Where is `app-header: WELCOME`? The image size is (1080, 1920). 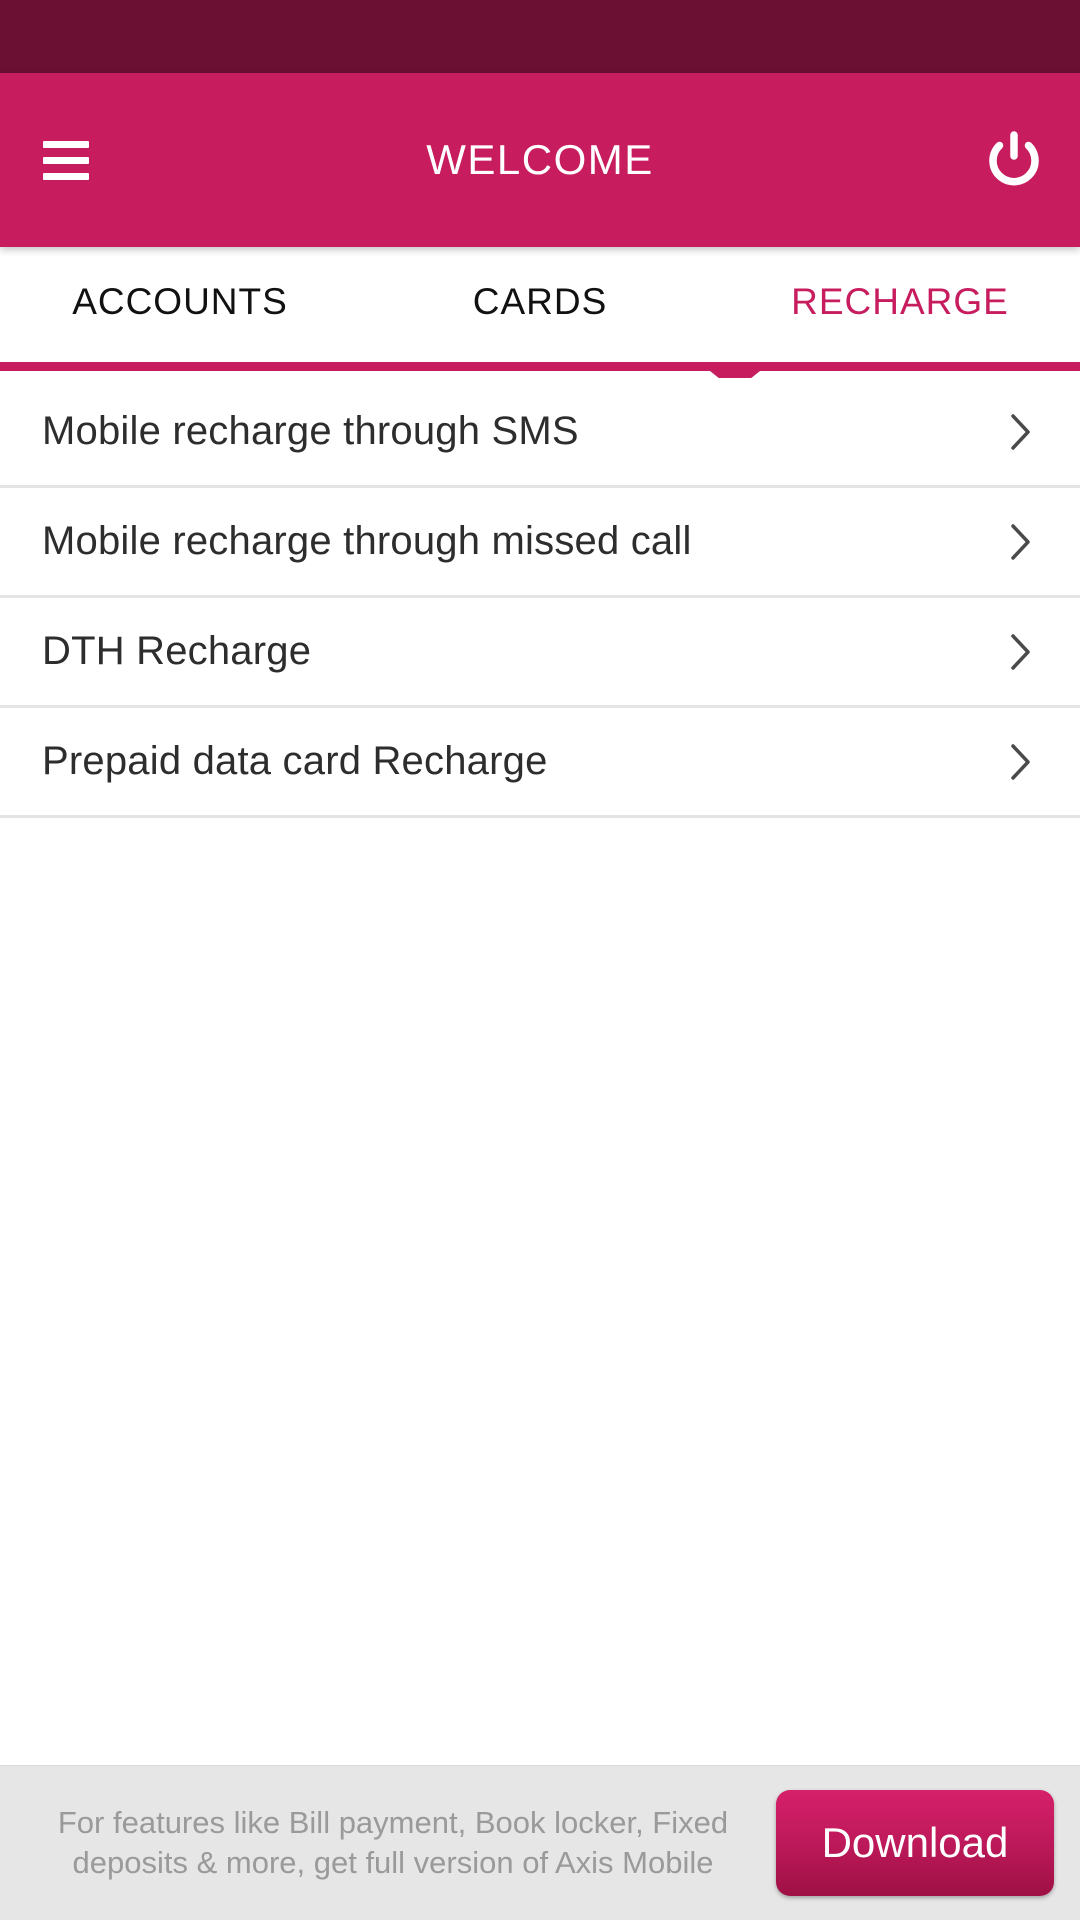
app-header: WELCOME is located at coordinates (540, 160).